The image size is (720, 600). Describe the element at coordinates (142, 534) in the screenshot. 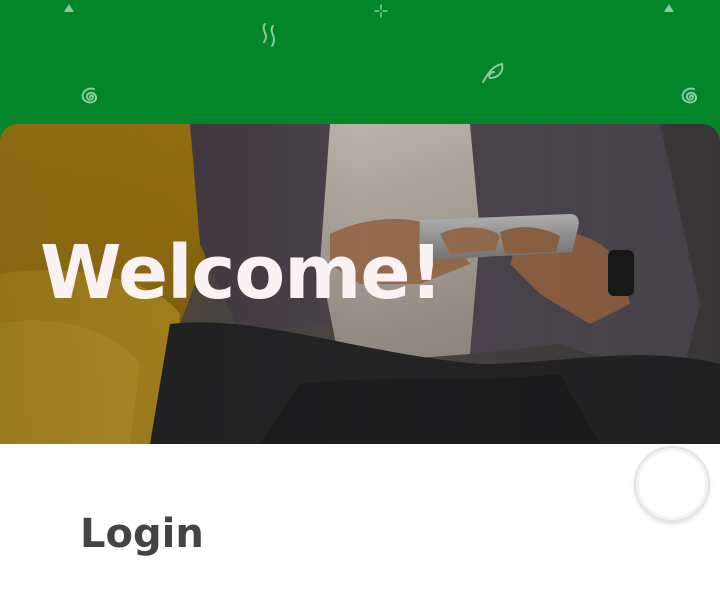

I see `login-title: Login` at that location.